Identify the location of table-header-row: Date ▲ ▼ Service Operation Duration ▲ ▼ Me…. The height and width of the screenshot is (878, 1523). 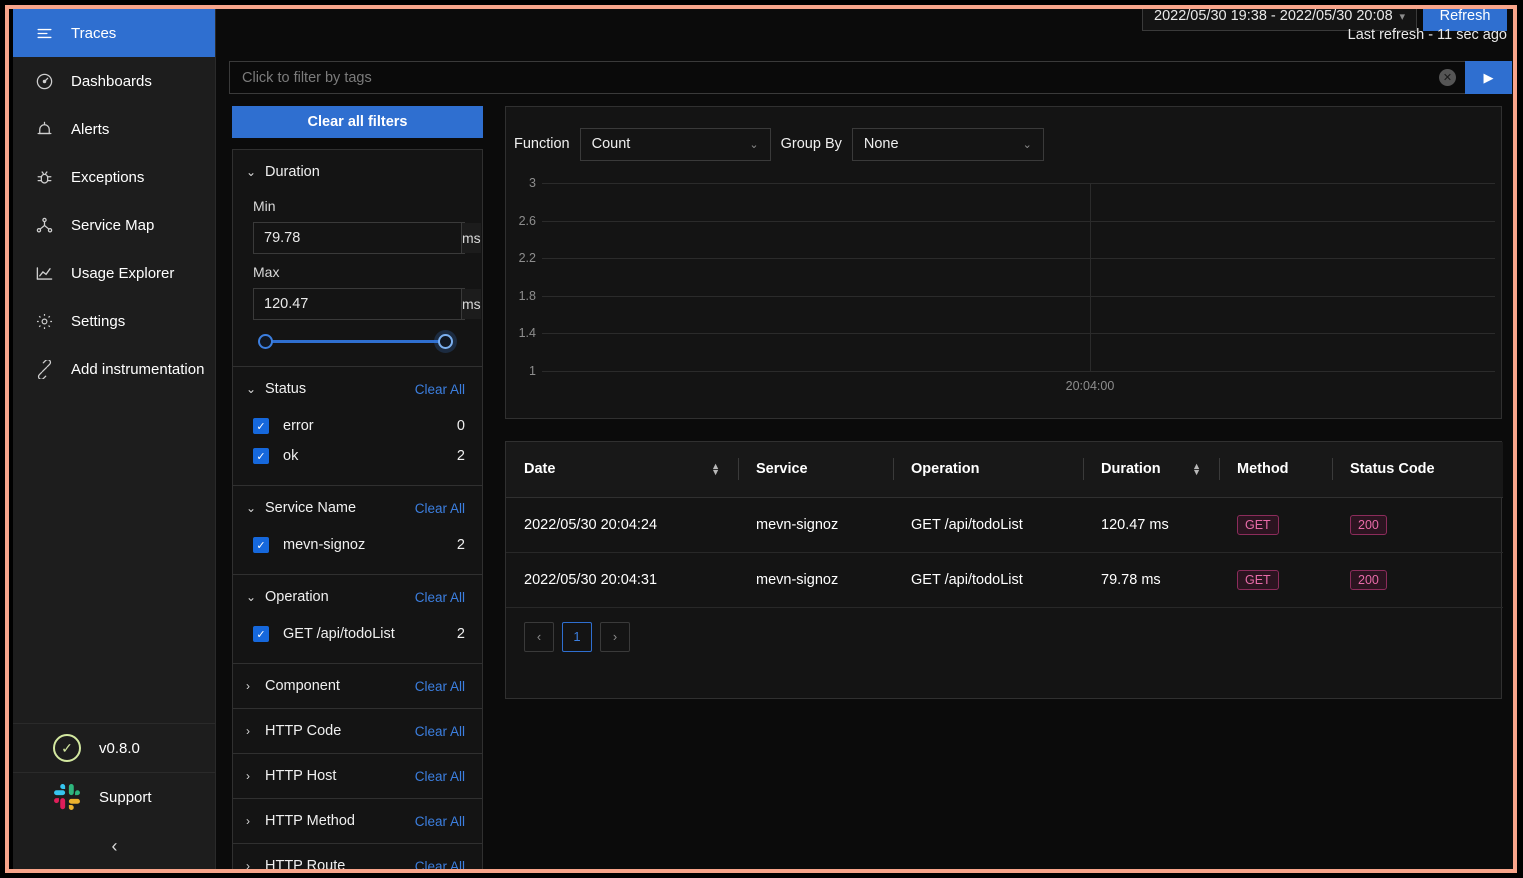
(1004, 470).